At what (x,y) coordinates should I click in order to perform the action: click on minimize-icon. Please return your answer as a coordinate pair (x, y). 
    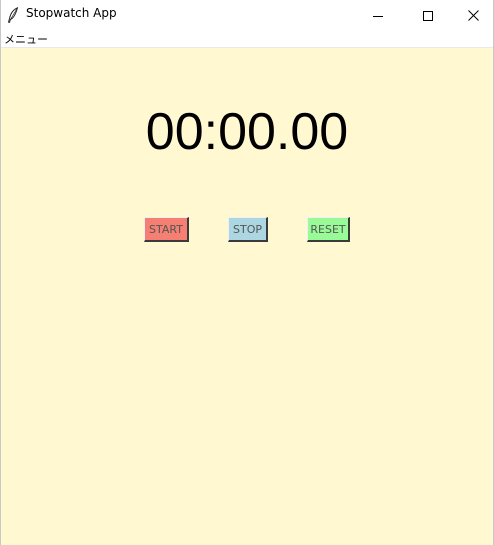
    Looking at the image, I should click on (378, 15).